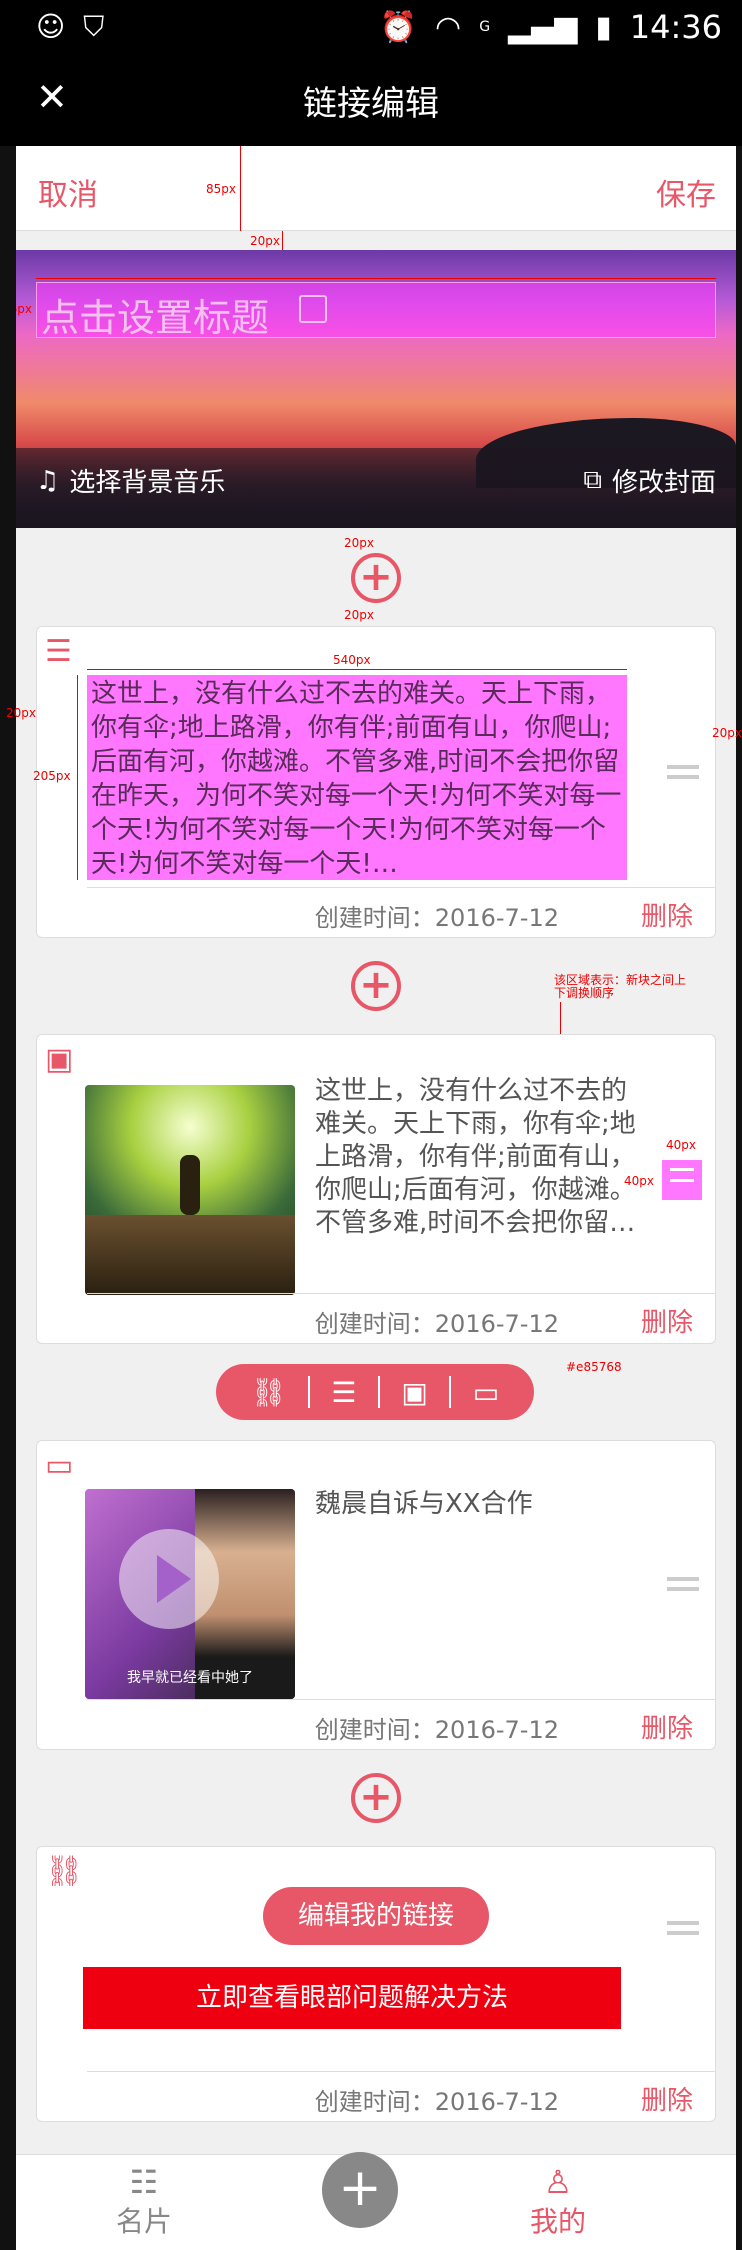 The width and height of the screenshot is (742, 2250). Describe the element at coordinates (360, 2190) in the screenshot. I see `add-button: +` at that location.